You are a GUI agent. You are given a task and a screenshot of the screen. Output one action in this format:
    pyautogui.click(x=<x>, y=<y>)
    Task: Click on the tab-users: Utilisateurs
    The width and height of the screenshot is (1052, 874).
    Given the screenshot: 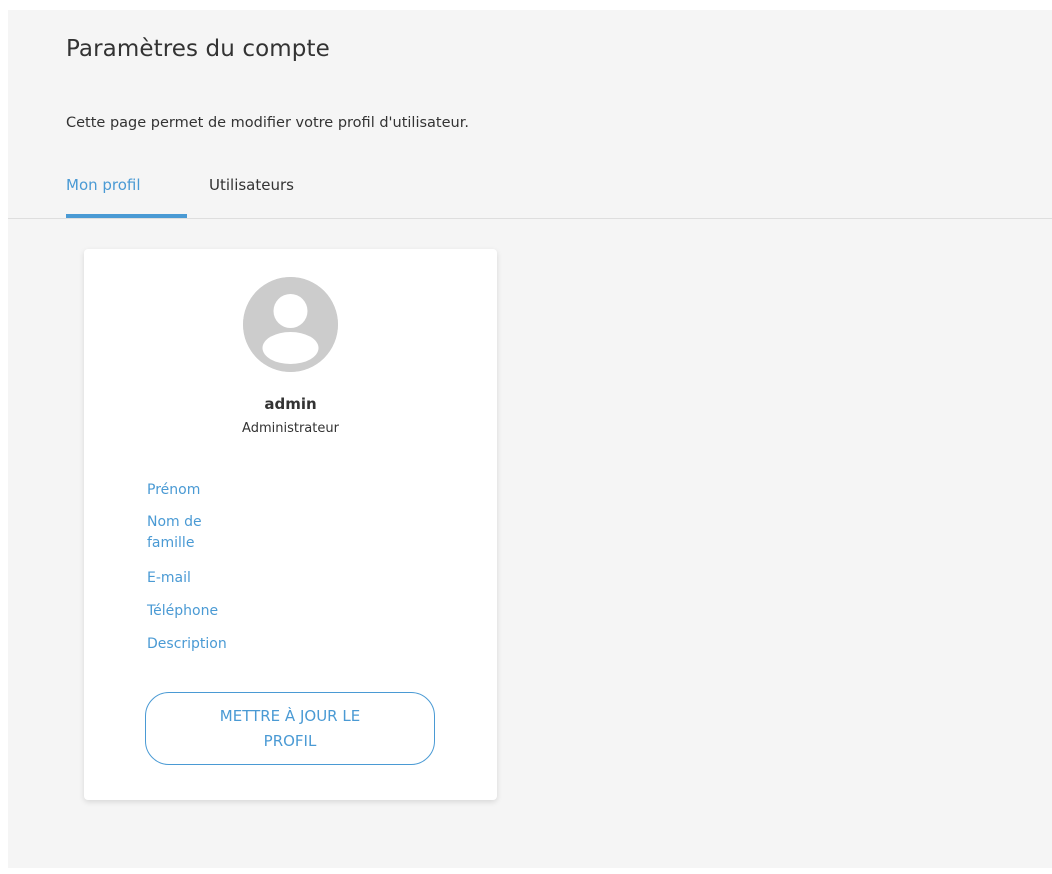 What is the action you would take?
    pyautogui.click(x=251, y=194)
    